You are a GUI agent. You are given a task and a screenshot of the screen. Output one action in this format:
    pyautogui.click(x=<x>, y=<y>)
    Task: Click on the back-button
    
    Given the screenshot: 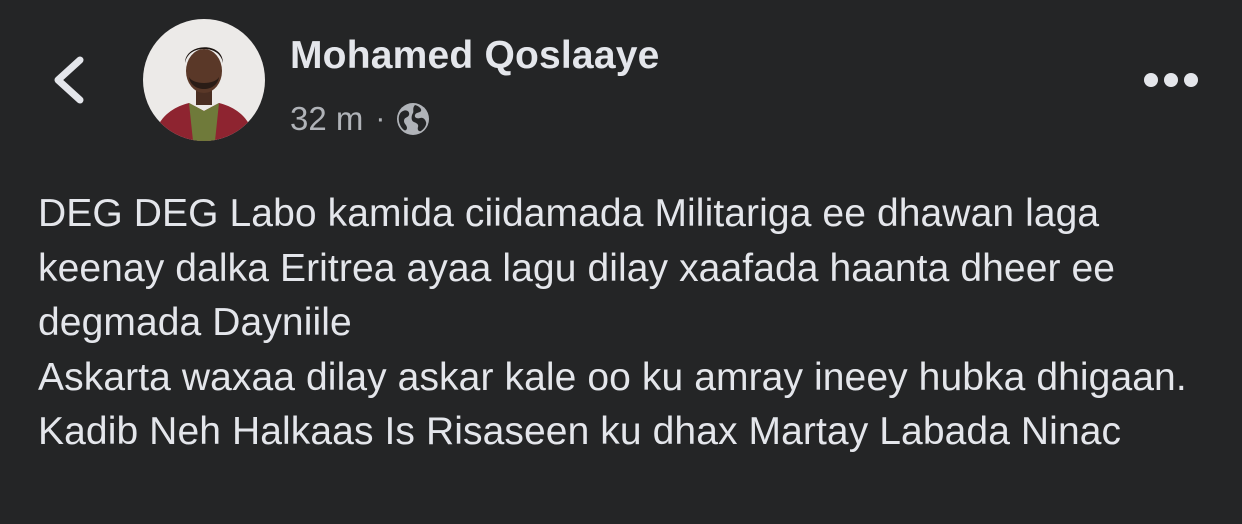 What is the action you would take?
    pyautogui.click(x=70, y=80)
    